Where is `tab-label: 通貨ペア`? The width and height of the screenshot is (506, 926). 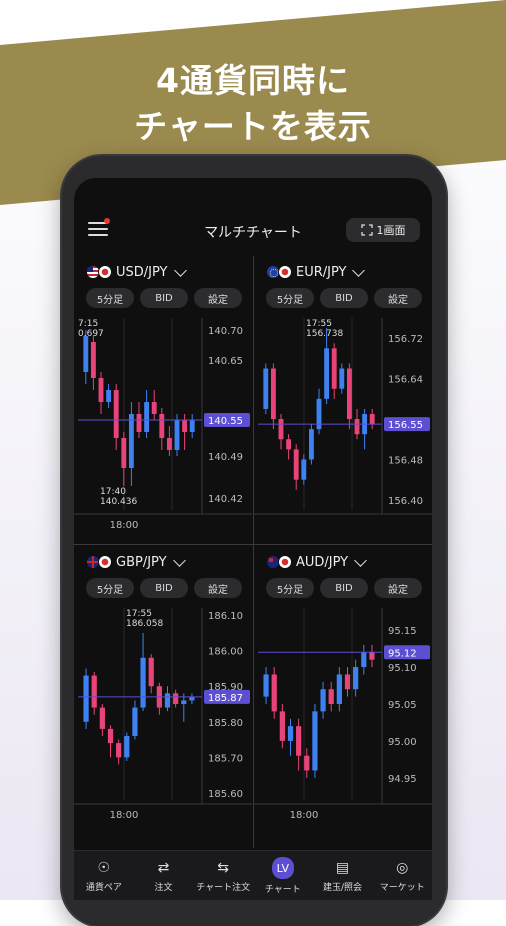
tab-label: 通貨ペア is located at coordinates (103, 888).